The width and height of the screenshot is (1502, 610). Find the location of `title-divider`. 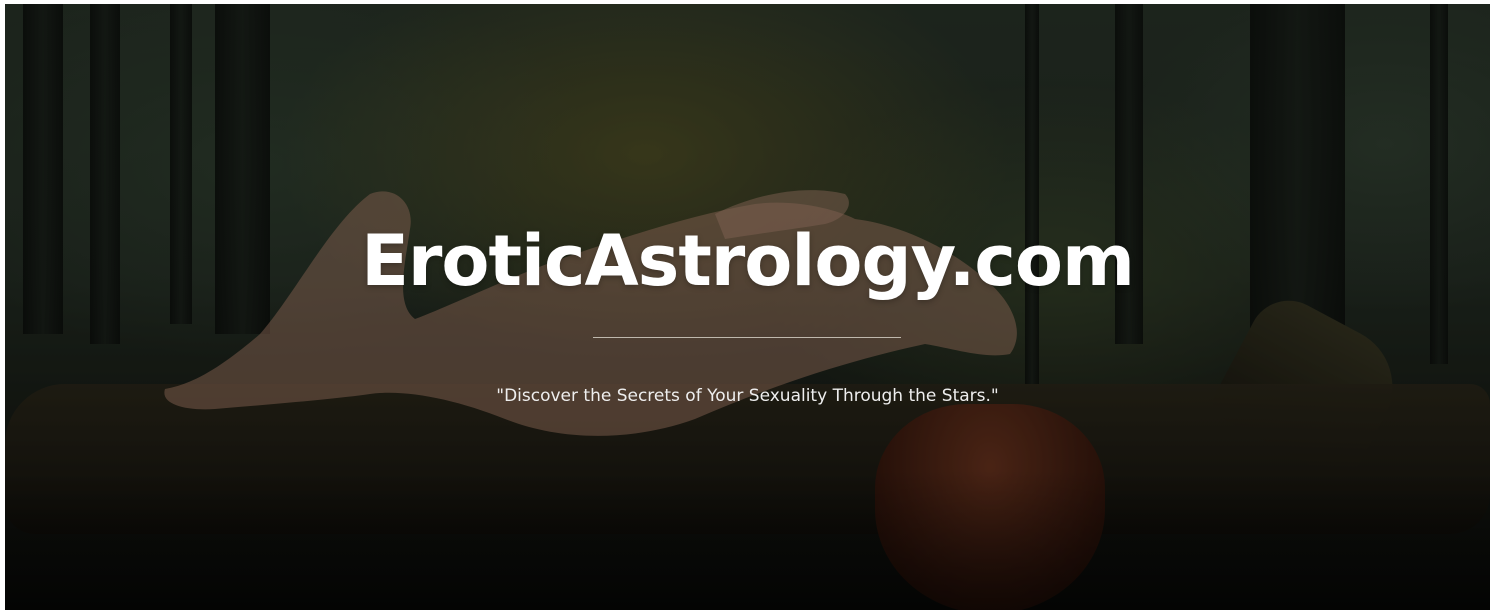

title-divider is located at coordinates (747, 337).